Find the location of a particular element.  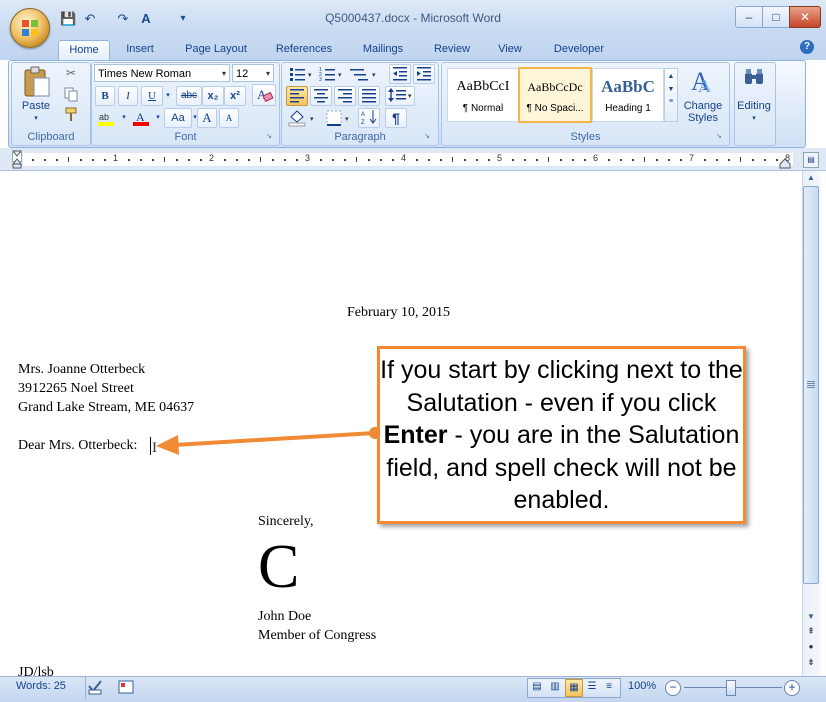

draft-view-icon: ≡ is located at coordinates (609, 687).